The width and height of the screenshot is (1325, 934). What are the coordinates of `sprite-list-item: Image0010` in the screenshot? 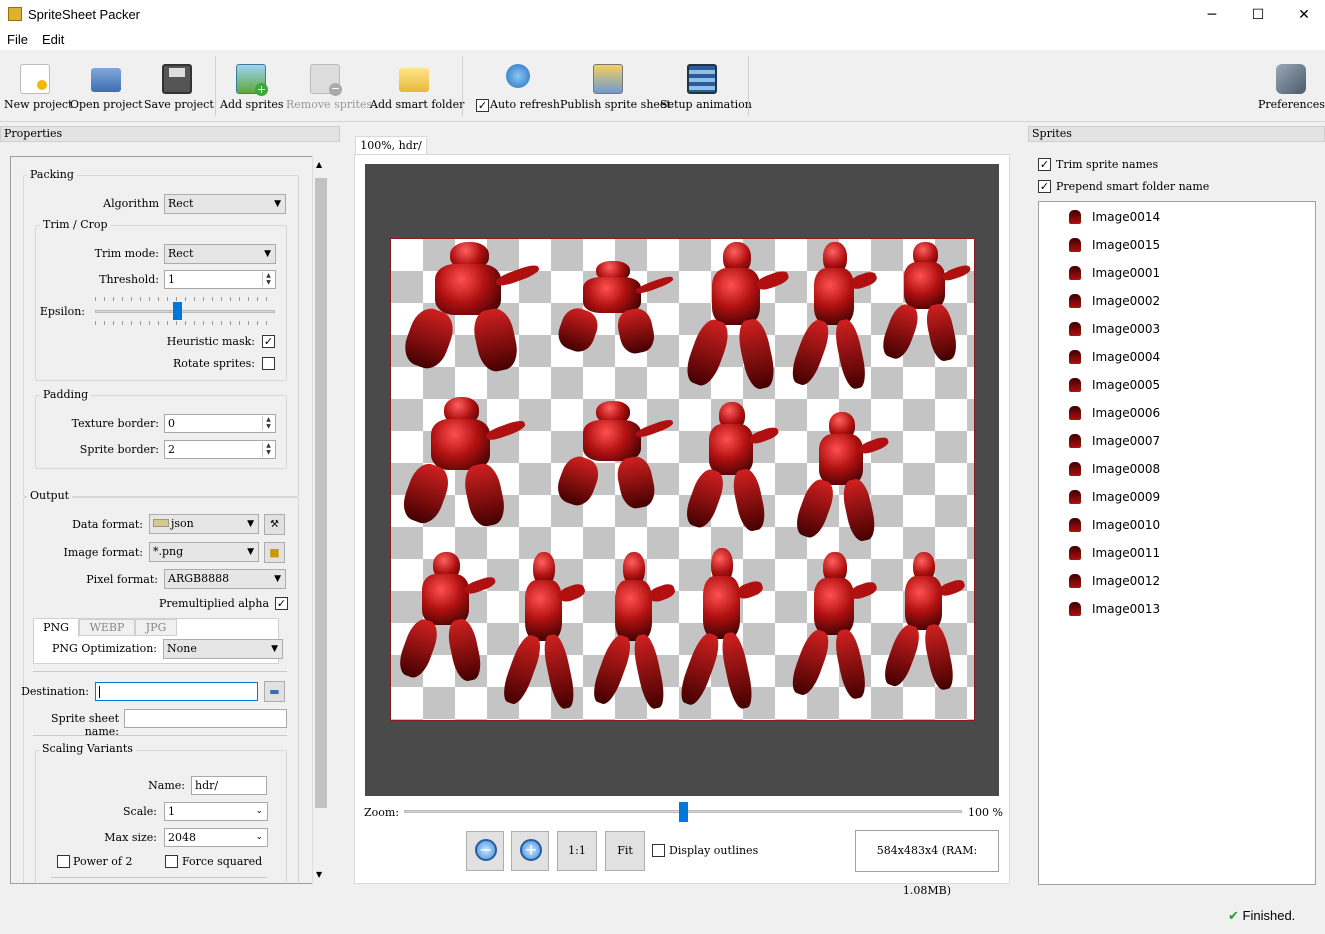 It's located at (1174, 526).